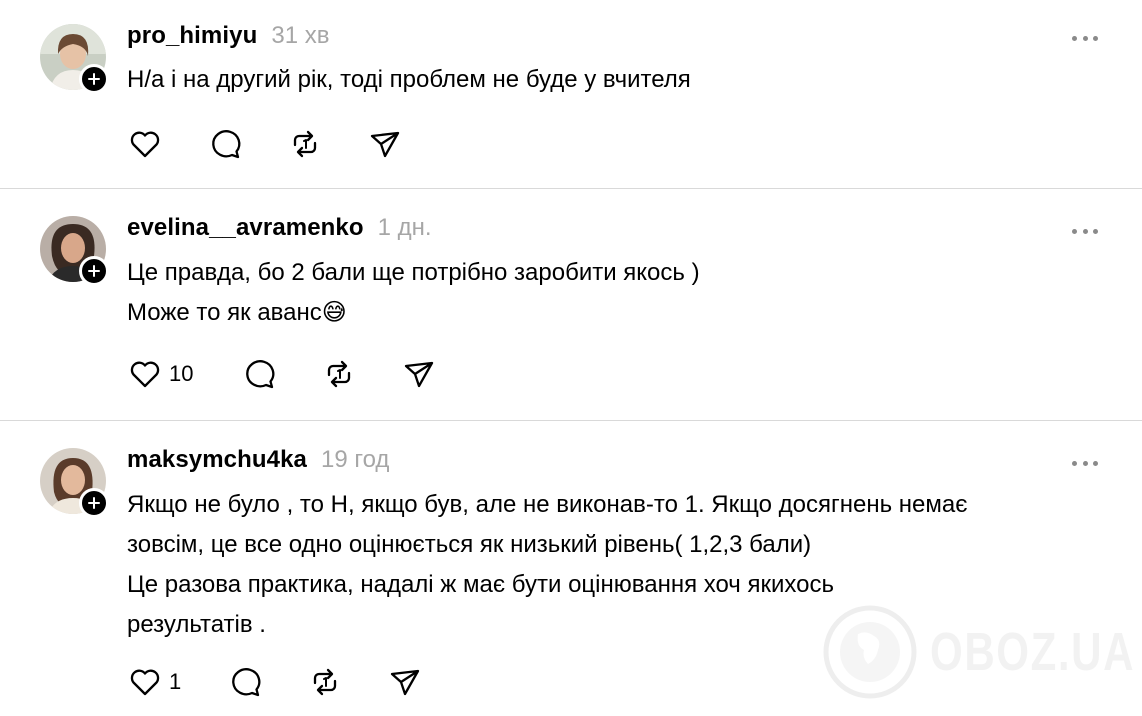  What do you see at coordinates (217, 460) in the screenshot?
I see `username: maksymchu4ka` at bounding box center [217, 460].